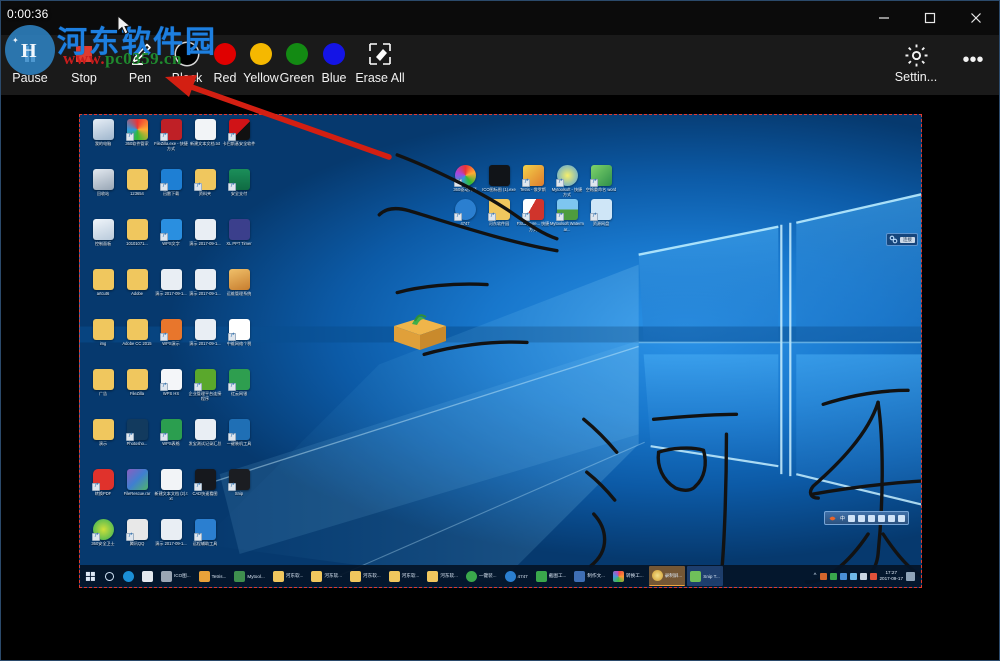 This screenshot has width=1000, height=661. Describe the element at coordinates (137, 343) in the screenshot. I see `desktop-icon: Adobe CC 2015` at that location.